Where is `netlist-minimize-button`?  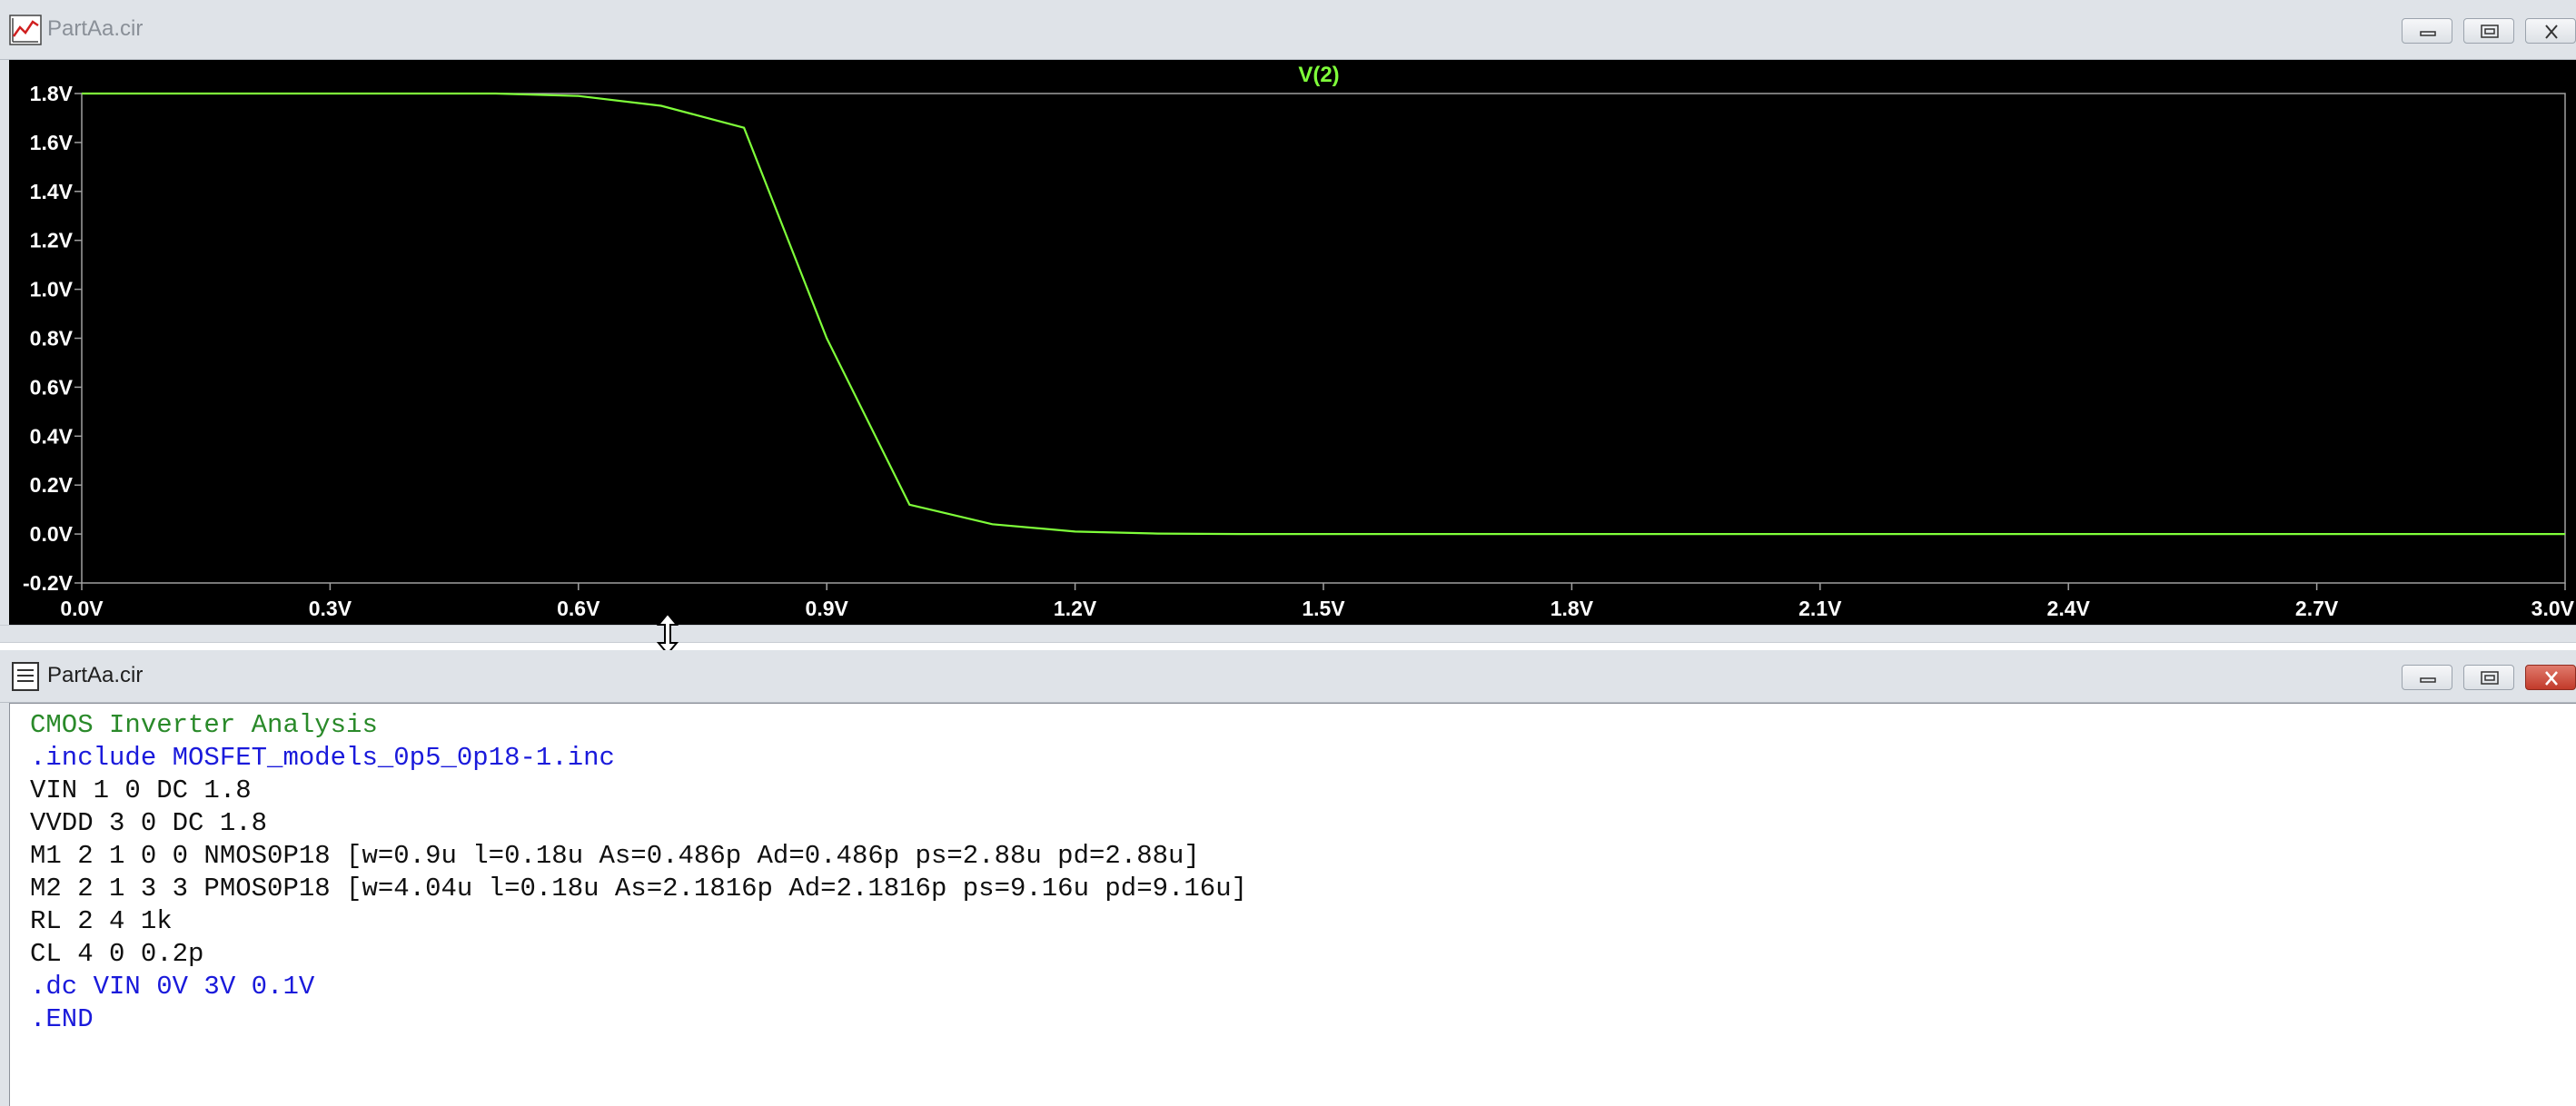
netlist-minimize-button is located at coordinates (2427, 677).